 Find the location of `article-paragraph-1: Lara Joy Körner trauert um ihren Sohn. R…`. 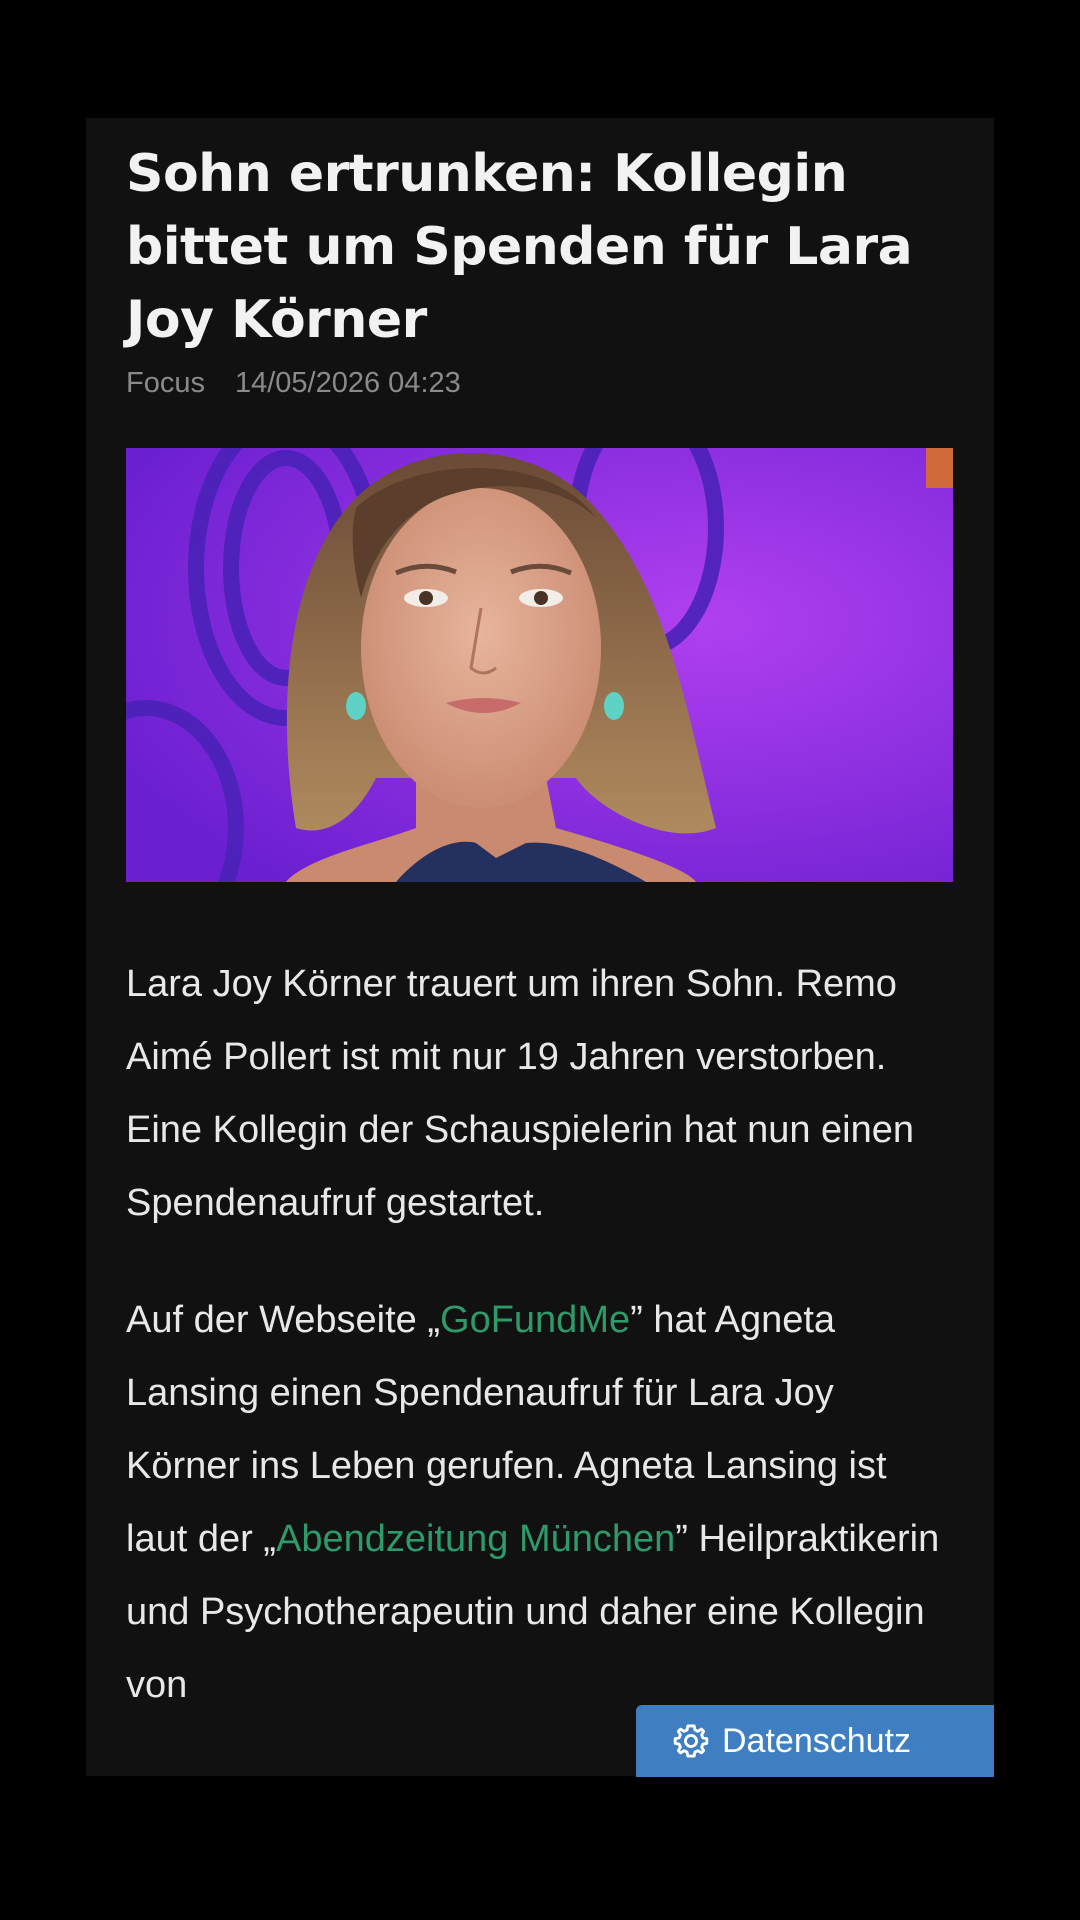

article-paragraph-1: Lara Joy Körner trauert um ihren Sohn. R… is located at coordinates (520, 1093).